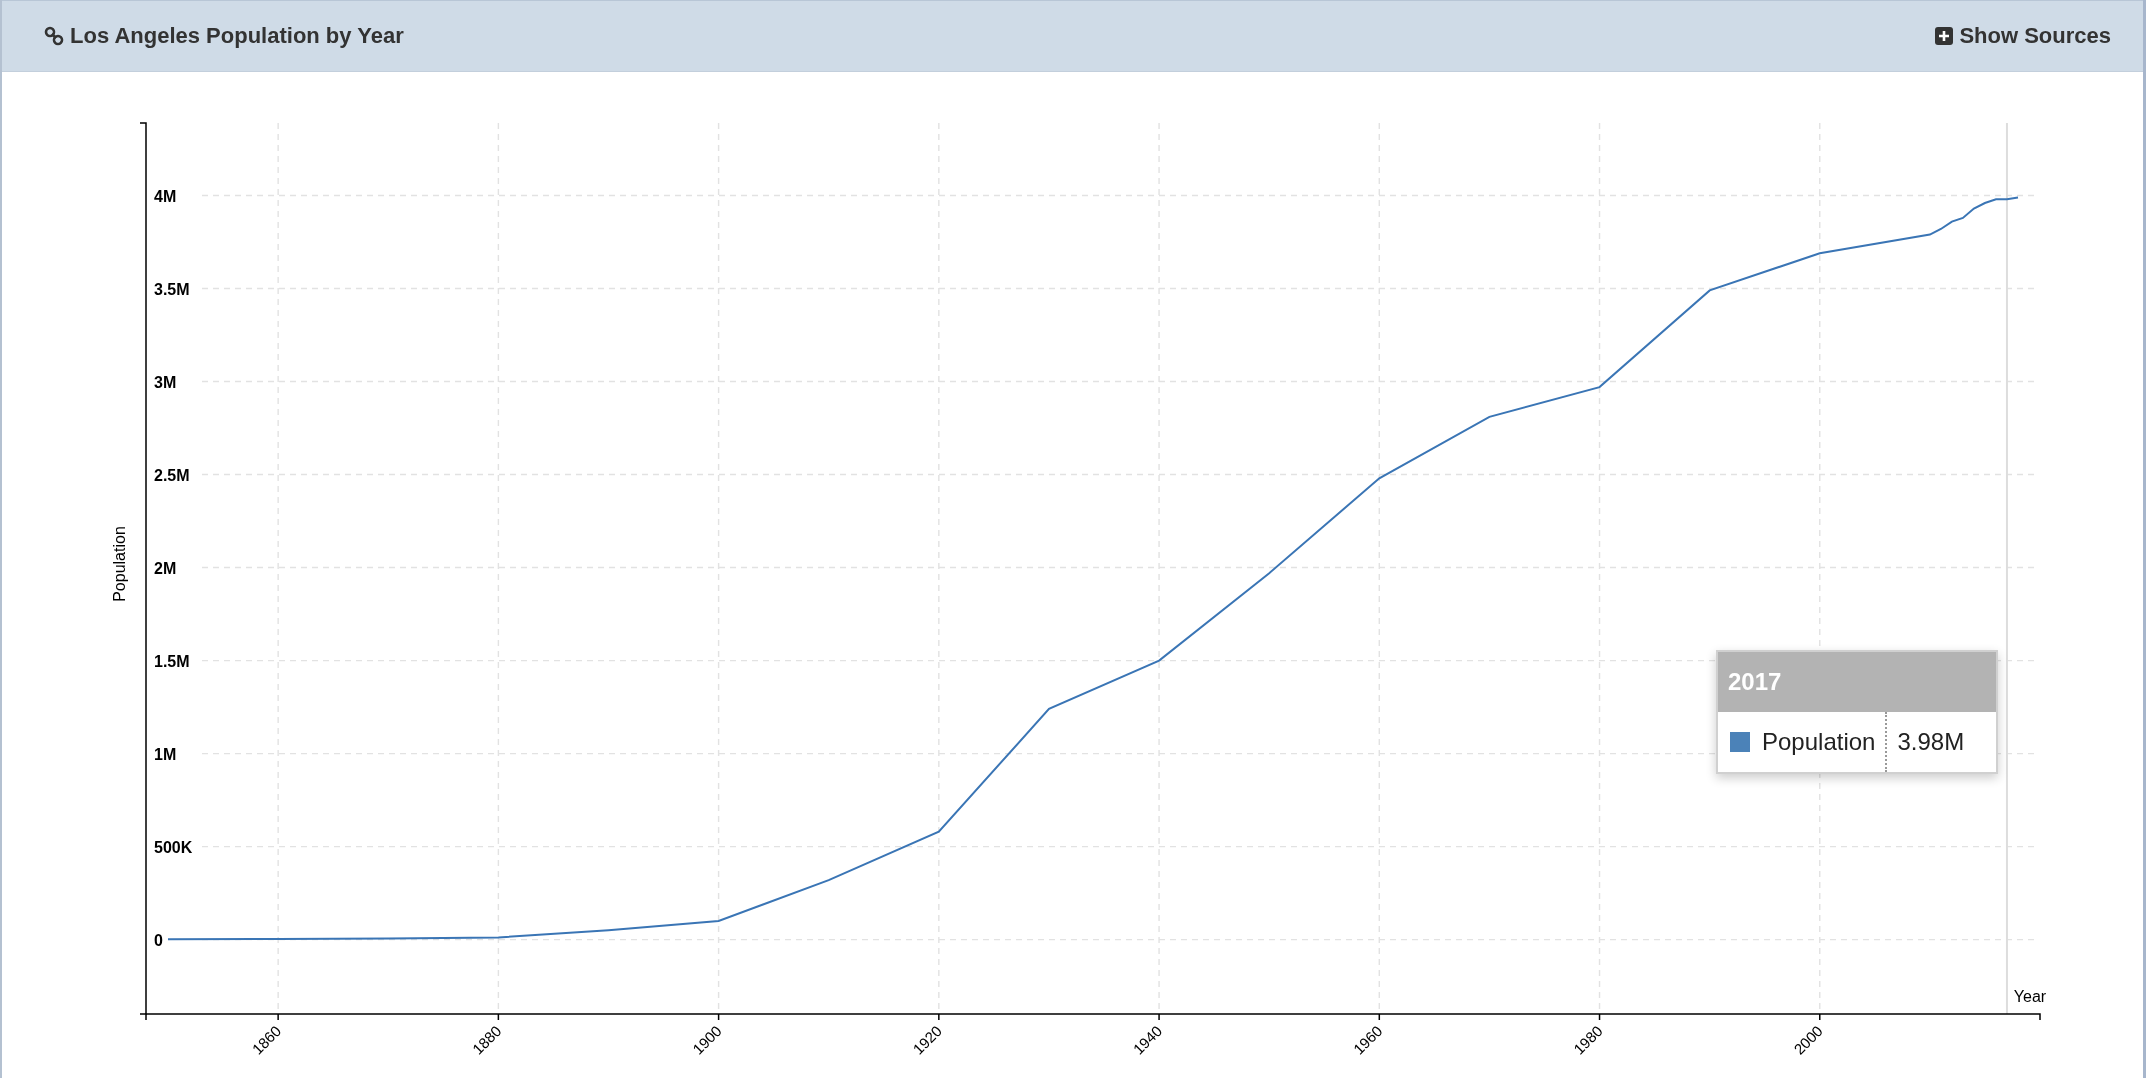  Describe the element at coordinates (2030, 996) in the screenshot. I see `x-axis-title: Year` at that location.